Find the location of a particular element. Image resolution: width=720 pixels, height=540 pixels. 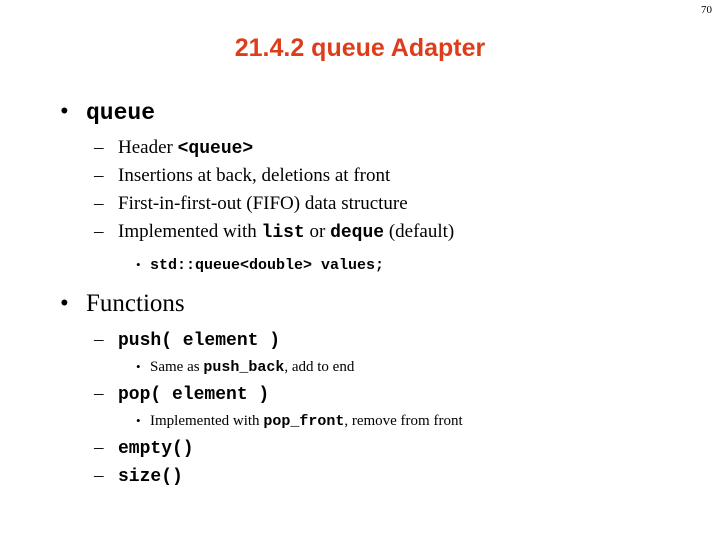

implemented-with-deque-code: deque is located at coordinates (357, 233).